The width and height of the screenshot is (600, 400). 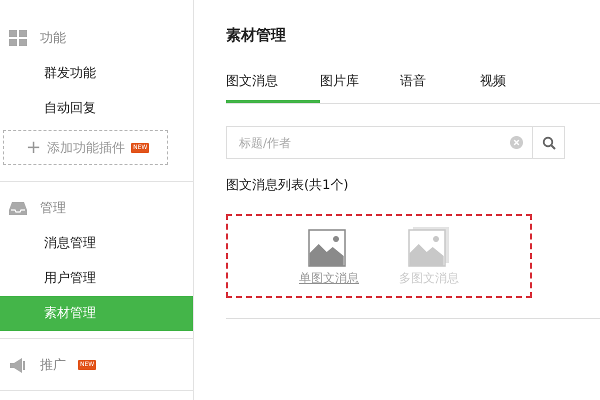 I want to click on search-icon, so click(x=549, y=143).